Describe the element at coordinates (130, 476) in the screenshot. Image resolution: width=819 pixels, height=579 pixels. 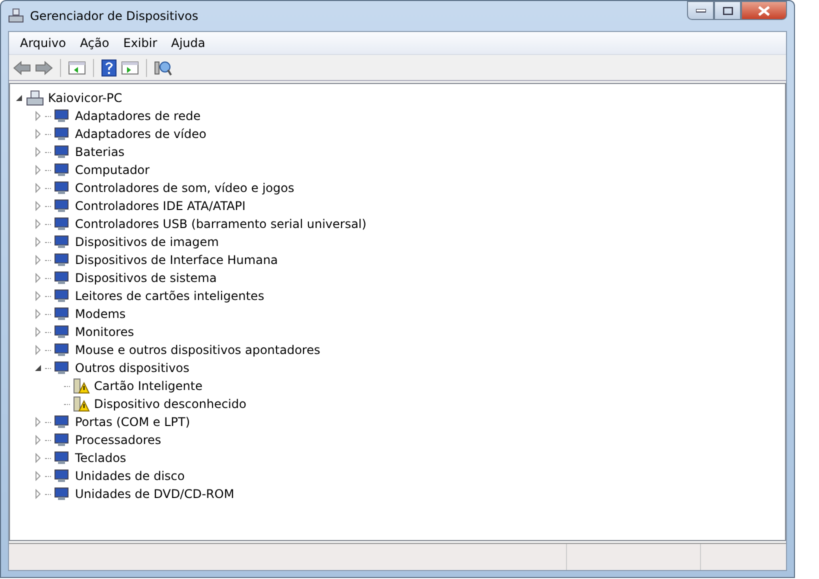
I see `tree-item: Unidades de disco` at that location.